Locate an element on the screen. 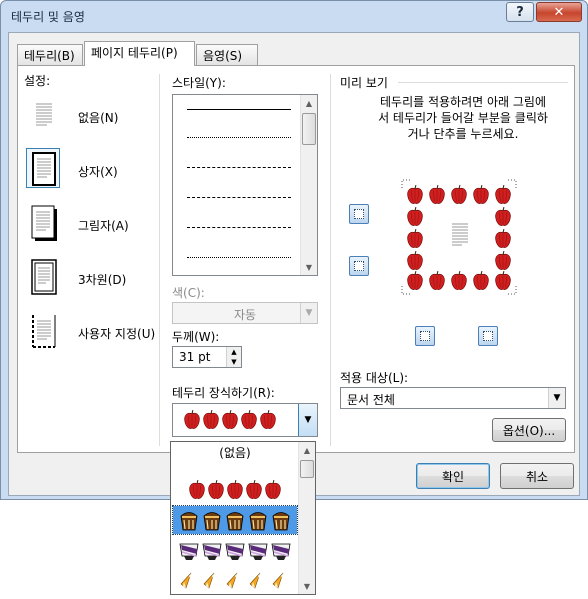 This screenshot has height=599, width=588. left-border-button is located at coordinates (425, 336).